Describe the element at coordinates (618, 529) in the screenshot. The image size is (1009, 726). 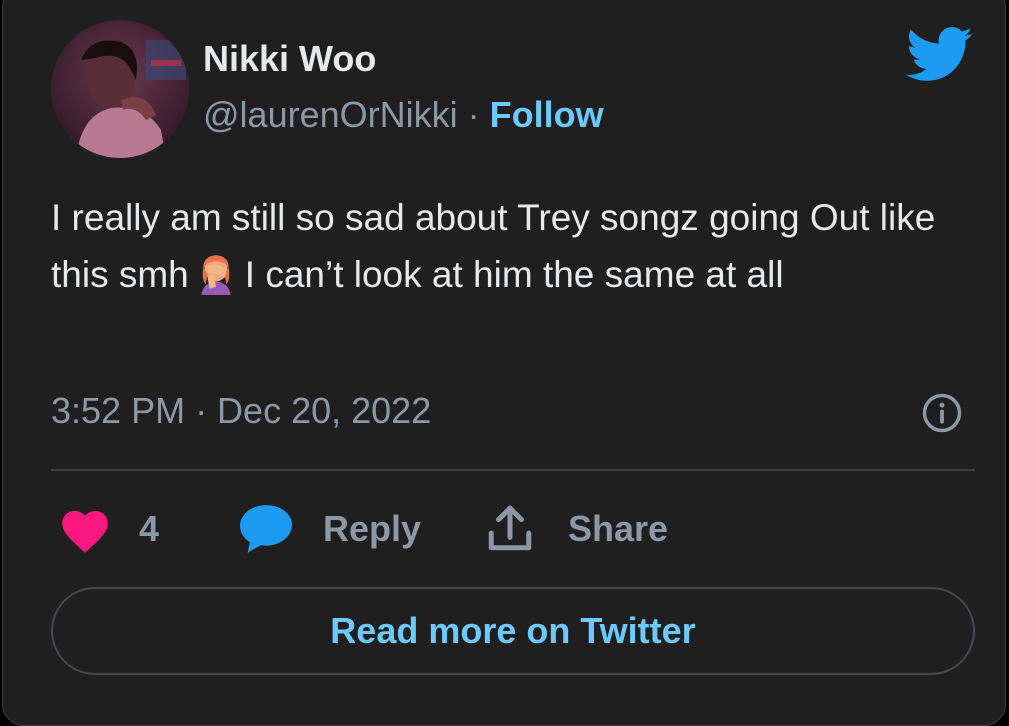
I see `share-button: Share` at that location.